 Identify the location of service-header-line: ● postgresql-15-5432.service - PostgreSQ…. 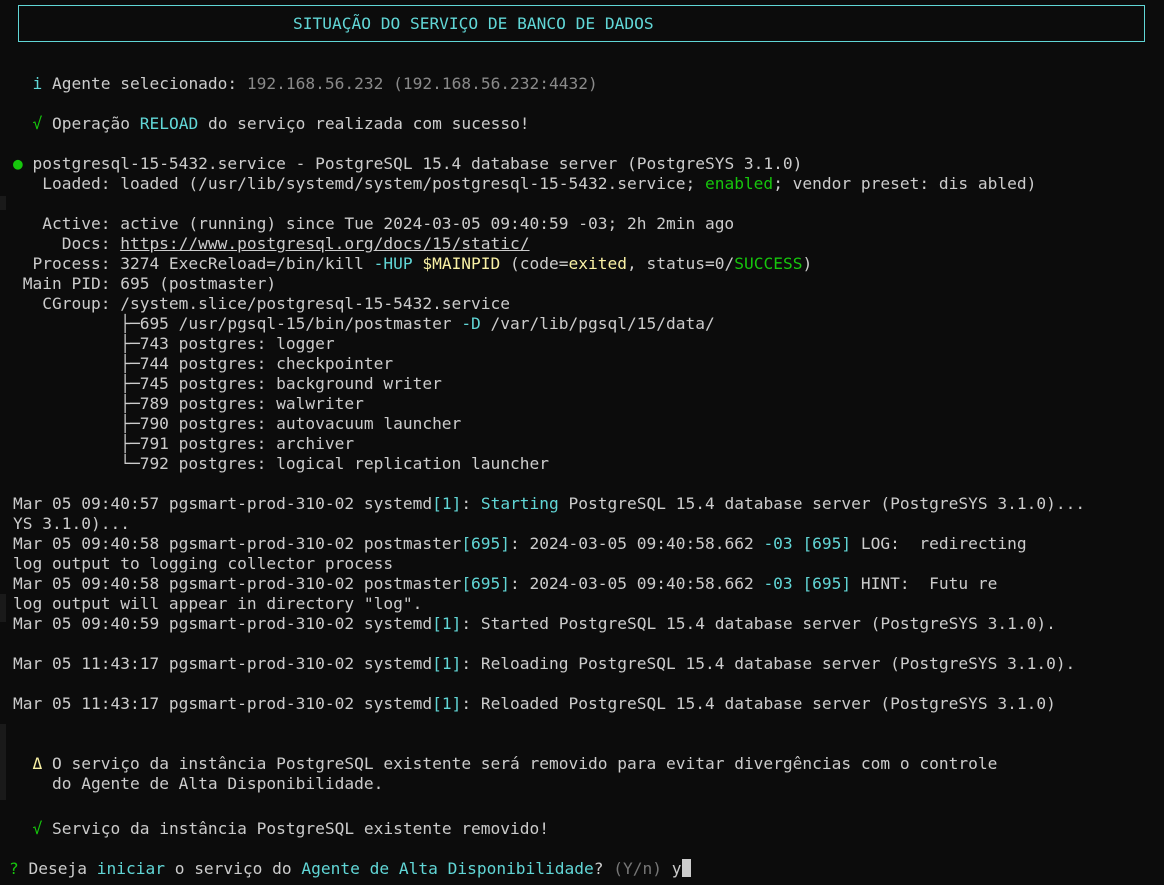
(407, 164).